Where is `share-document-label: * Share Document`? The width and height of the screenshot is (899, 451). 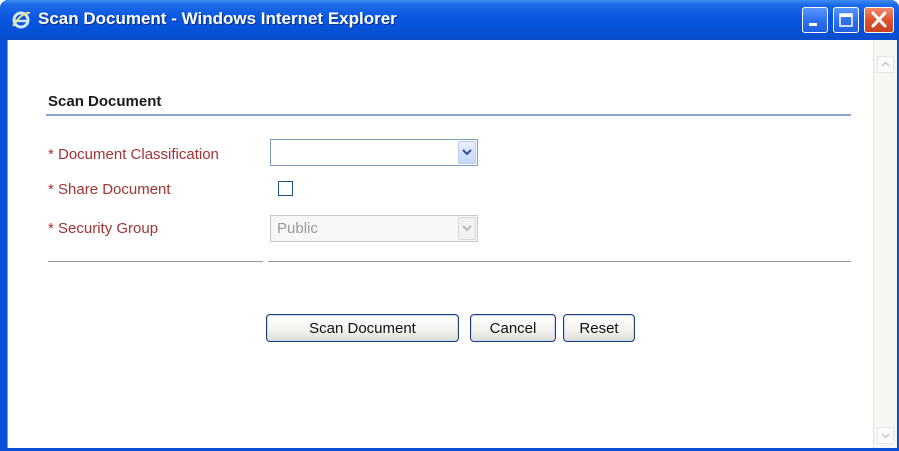 share-document-label: * Share Document is located at coordinates (109, 189).